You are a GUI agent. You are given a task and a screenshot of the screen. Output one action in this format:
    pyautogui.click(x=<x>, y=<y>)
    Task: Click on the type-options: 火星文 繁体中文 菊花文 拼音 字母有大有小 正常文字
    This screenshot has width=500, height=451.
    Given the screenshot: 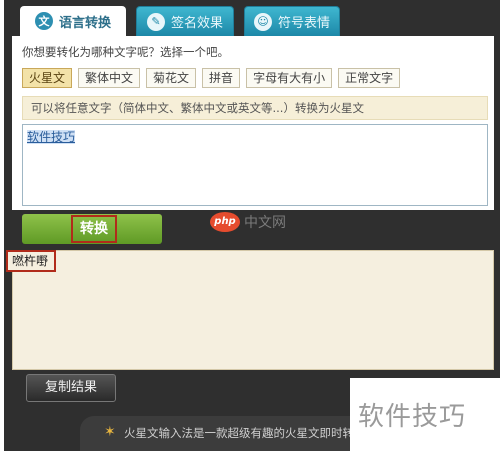 What is the action you would take?
    pyautogui.click(x=214, y=78)
    